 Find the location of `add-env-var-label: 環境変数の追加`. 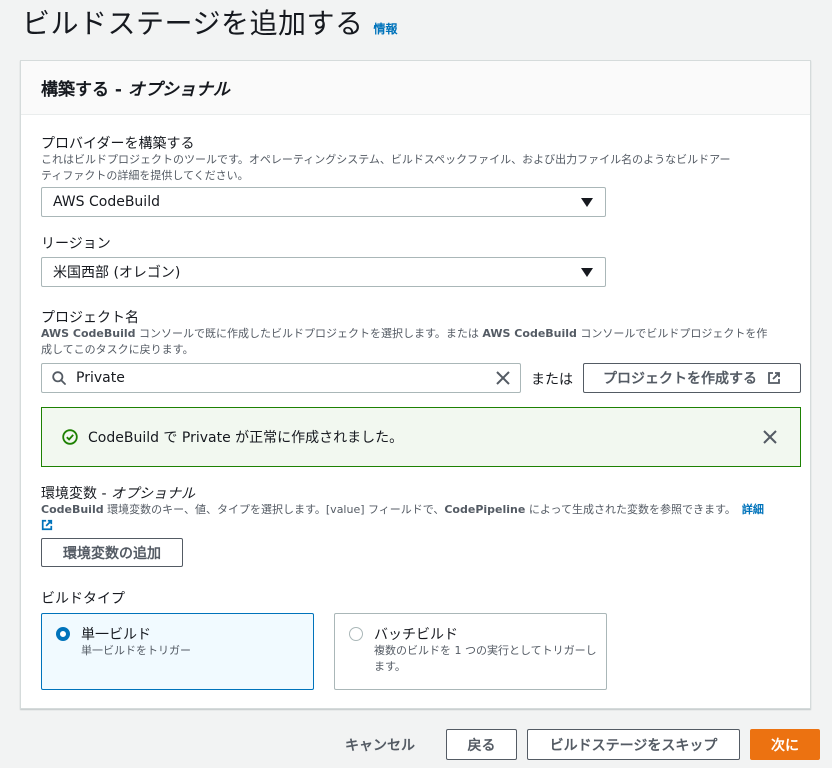

add-env-var-label: 環境変数の追加 is located at coordinates (112, 553).